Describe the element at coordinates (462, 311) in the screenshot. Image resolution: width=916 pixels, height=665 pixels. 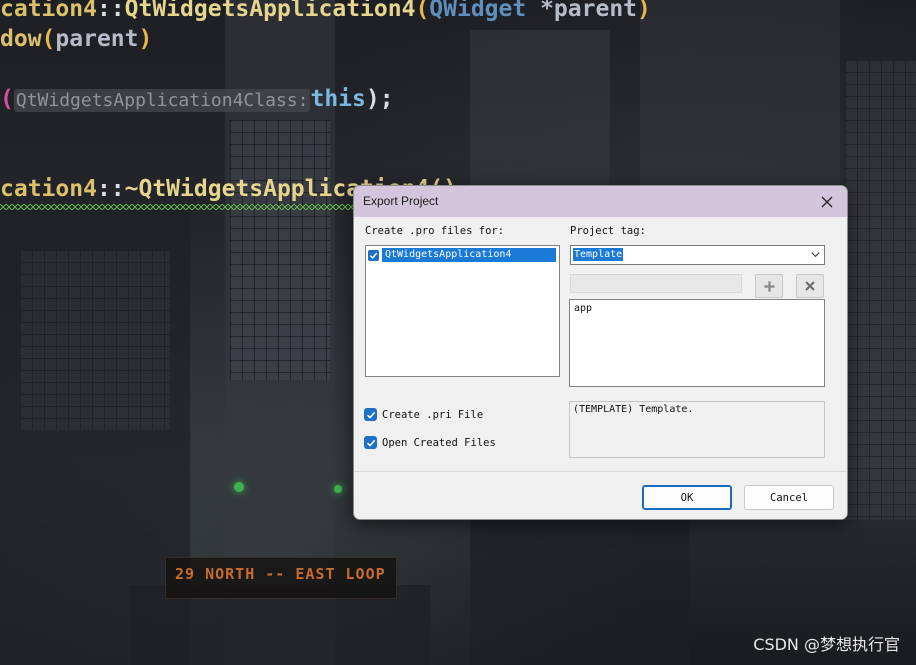
I see `project-list: QtWidgetsApplication4` at that location.